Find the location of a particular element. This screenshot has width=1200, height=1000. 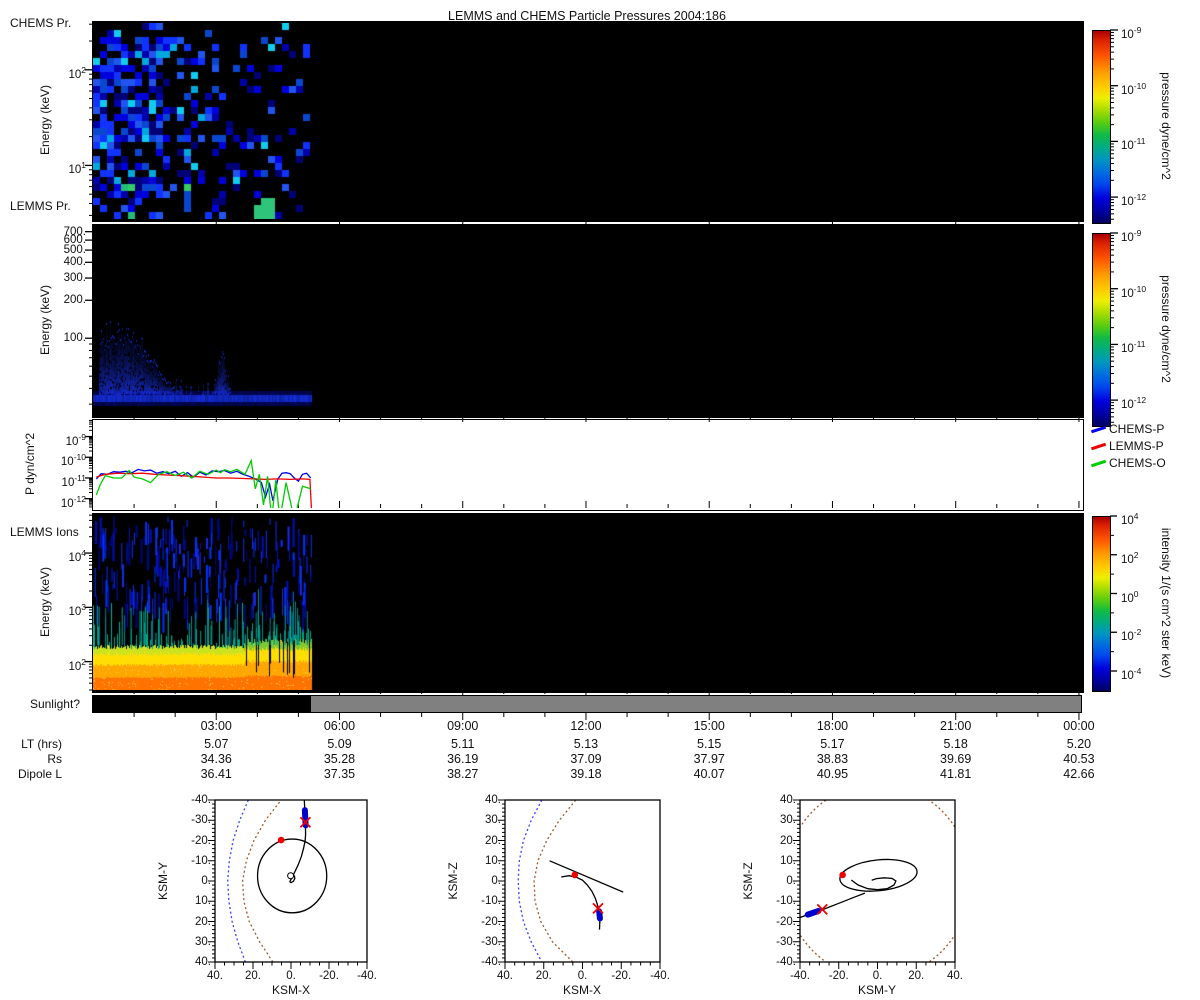

time-tick-label: 06:00 is located at coordinates (339, 726).